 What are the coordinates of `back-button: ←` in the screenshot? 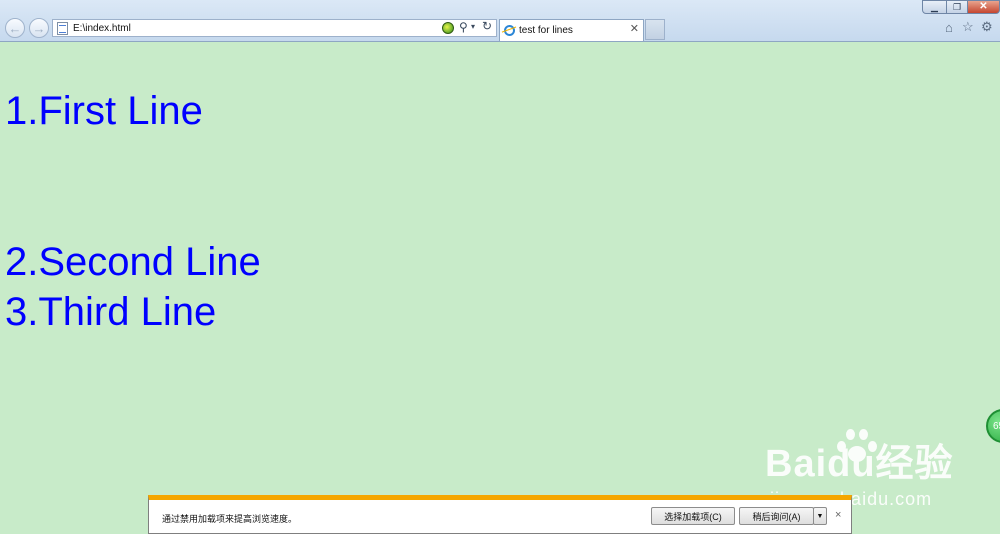 It's located at (15, 28).